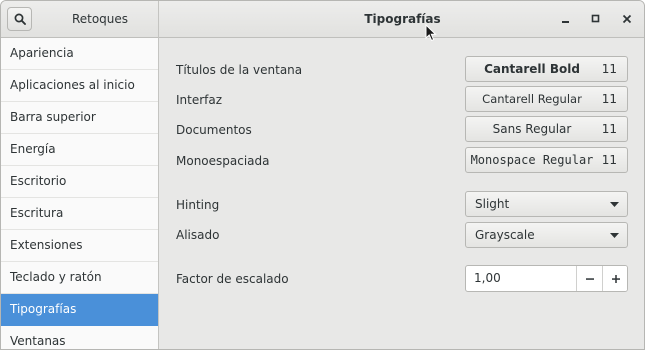  Describe the element at coordinates (487, 278) in the screenshot. I see `scaling-factor-value: 1,00` at that location.